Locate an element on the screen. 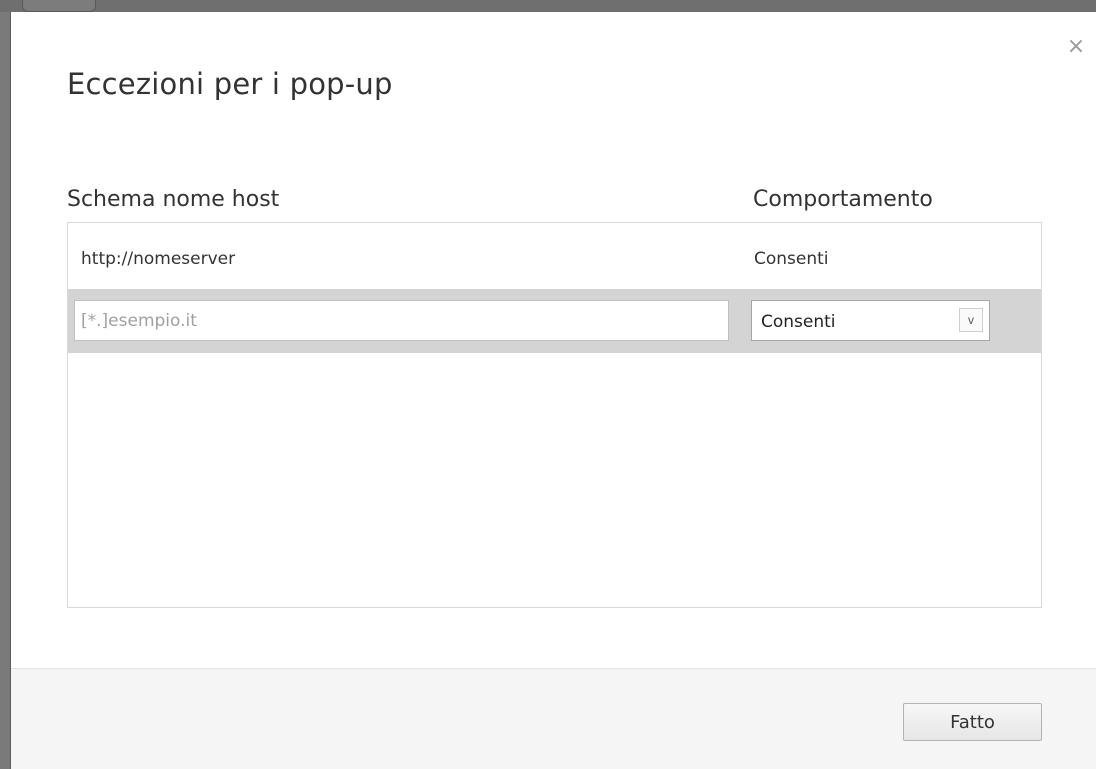 The width and height of the screenshot is (1096, 769). host-pattern-input is located at coordinates (401, 320).